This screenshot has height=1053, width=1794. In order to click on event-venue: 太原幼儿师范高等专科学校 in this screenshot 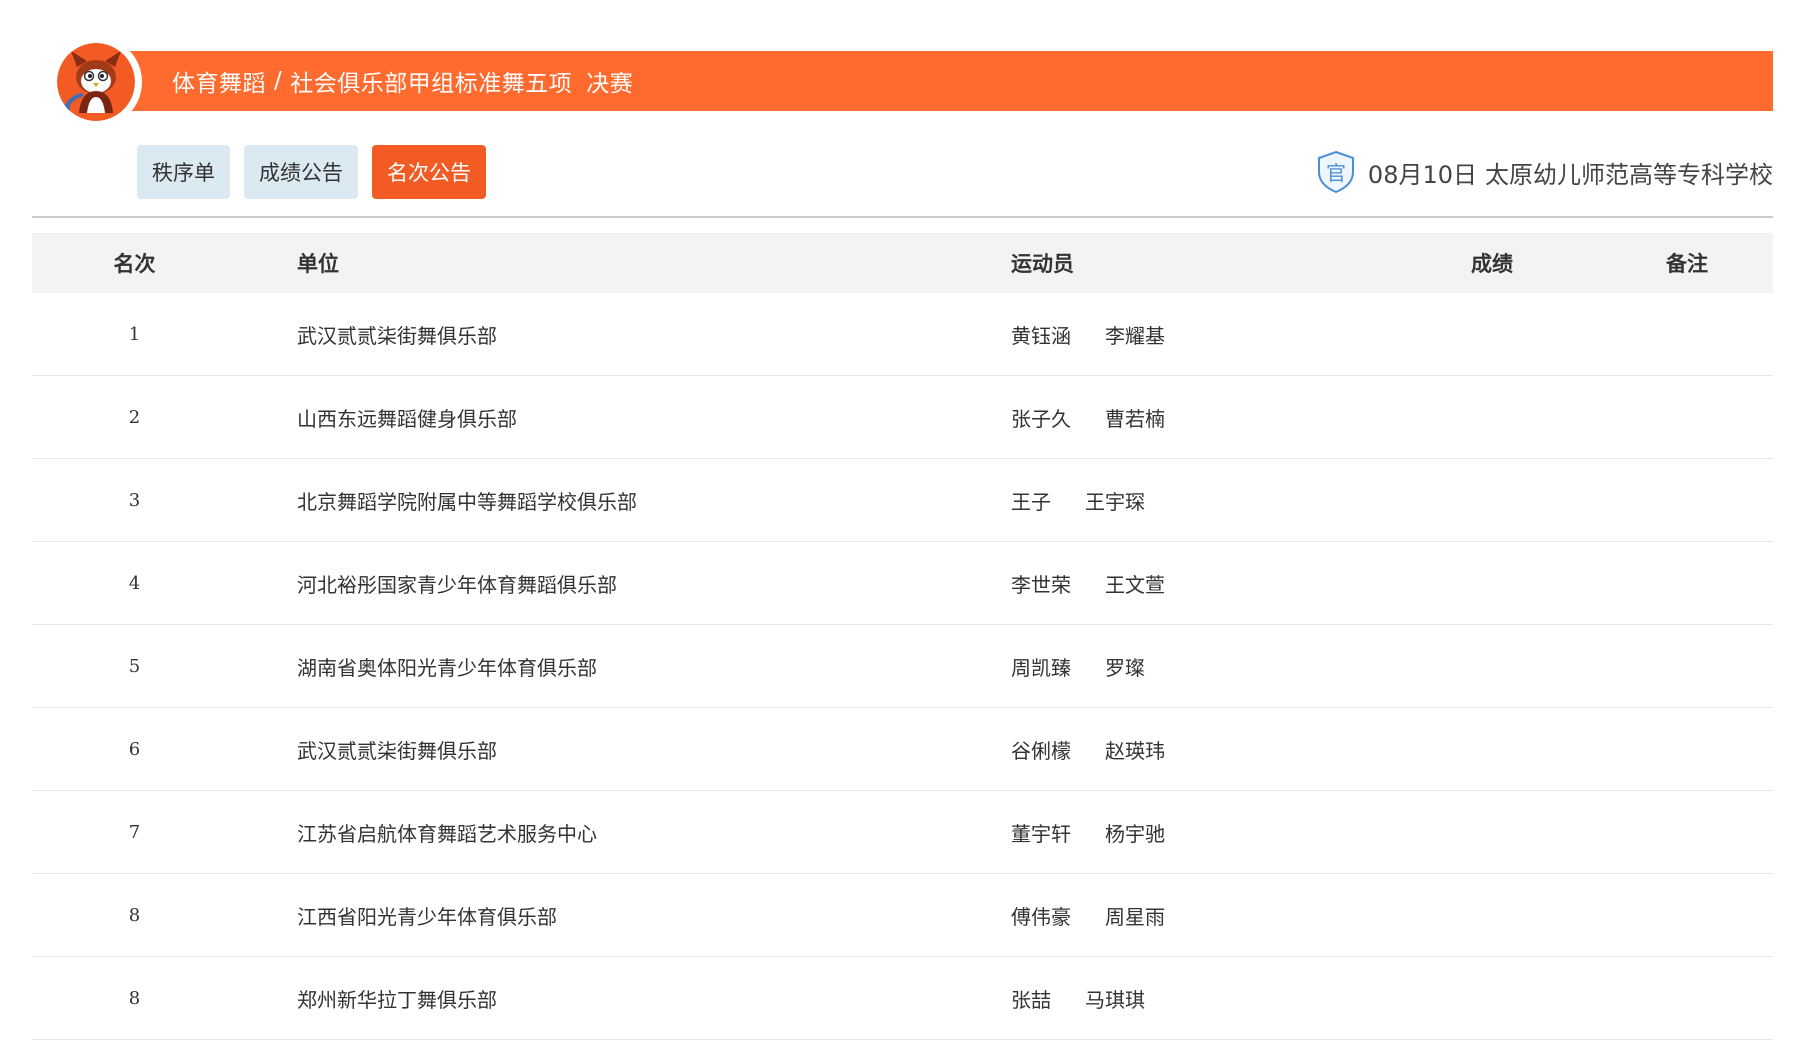, I will do `click(1629, 174)`.